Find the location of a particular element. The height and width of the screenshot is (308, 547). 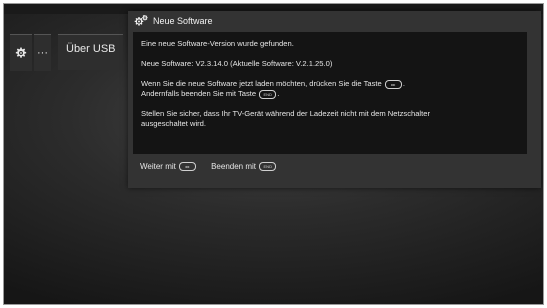

instruction-end-text: Andernfalls beenden Sie mit Taste is located at coordinates (199, 93).